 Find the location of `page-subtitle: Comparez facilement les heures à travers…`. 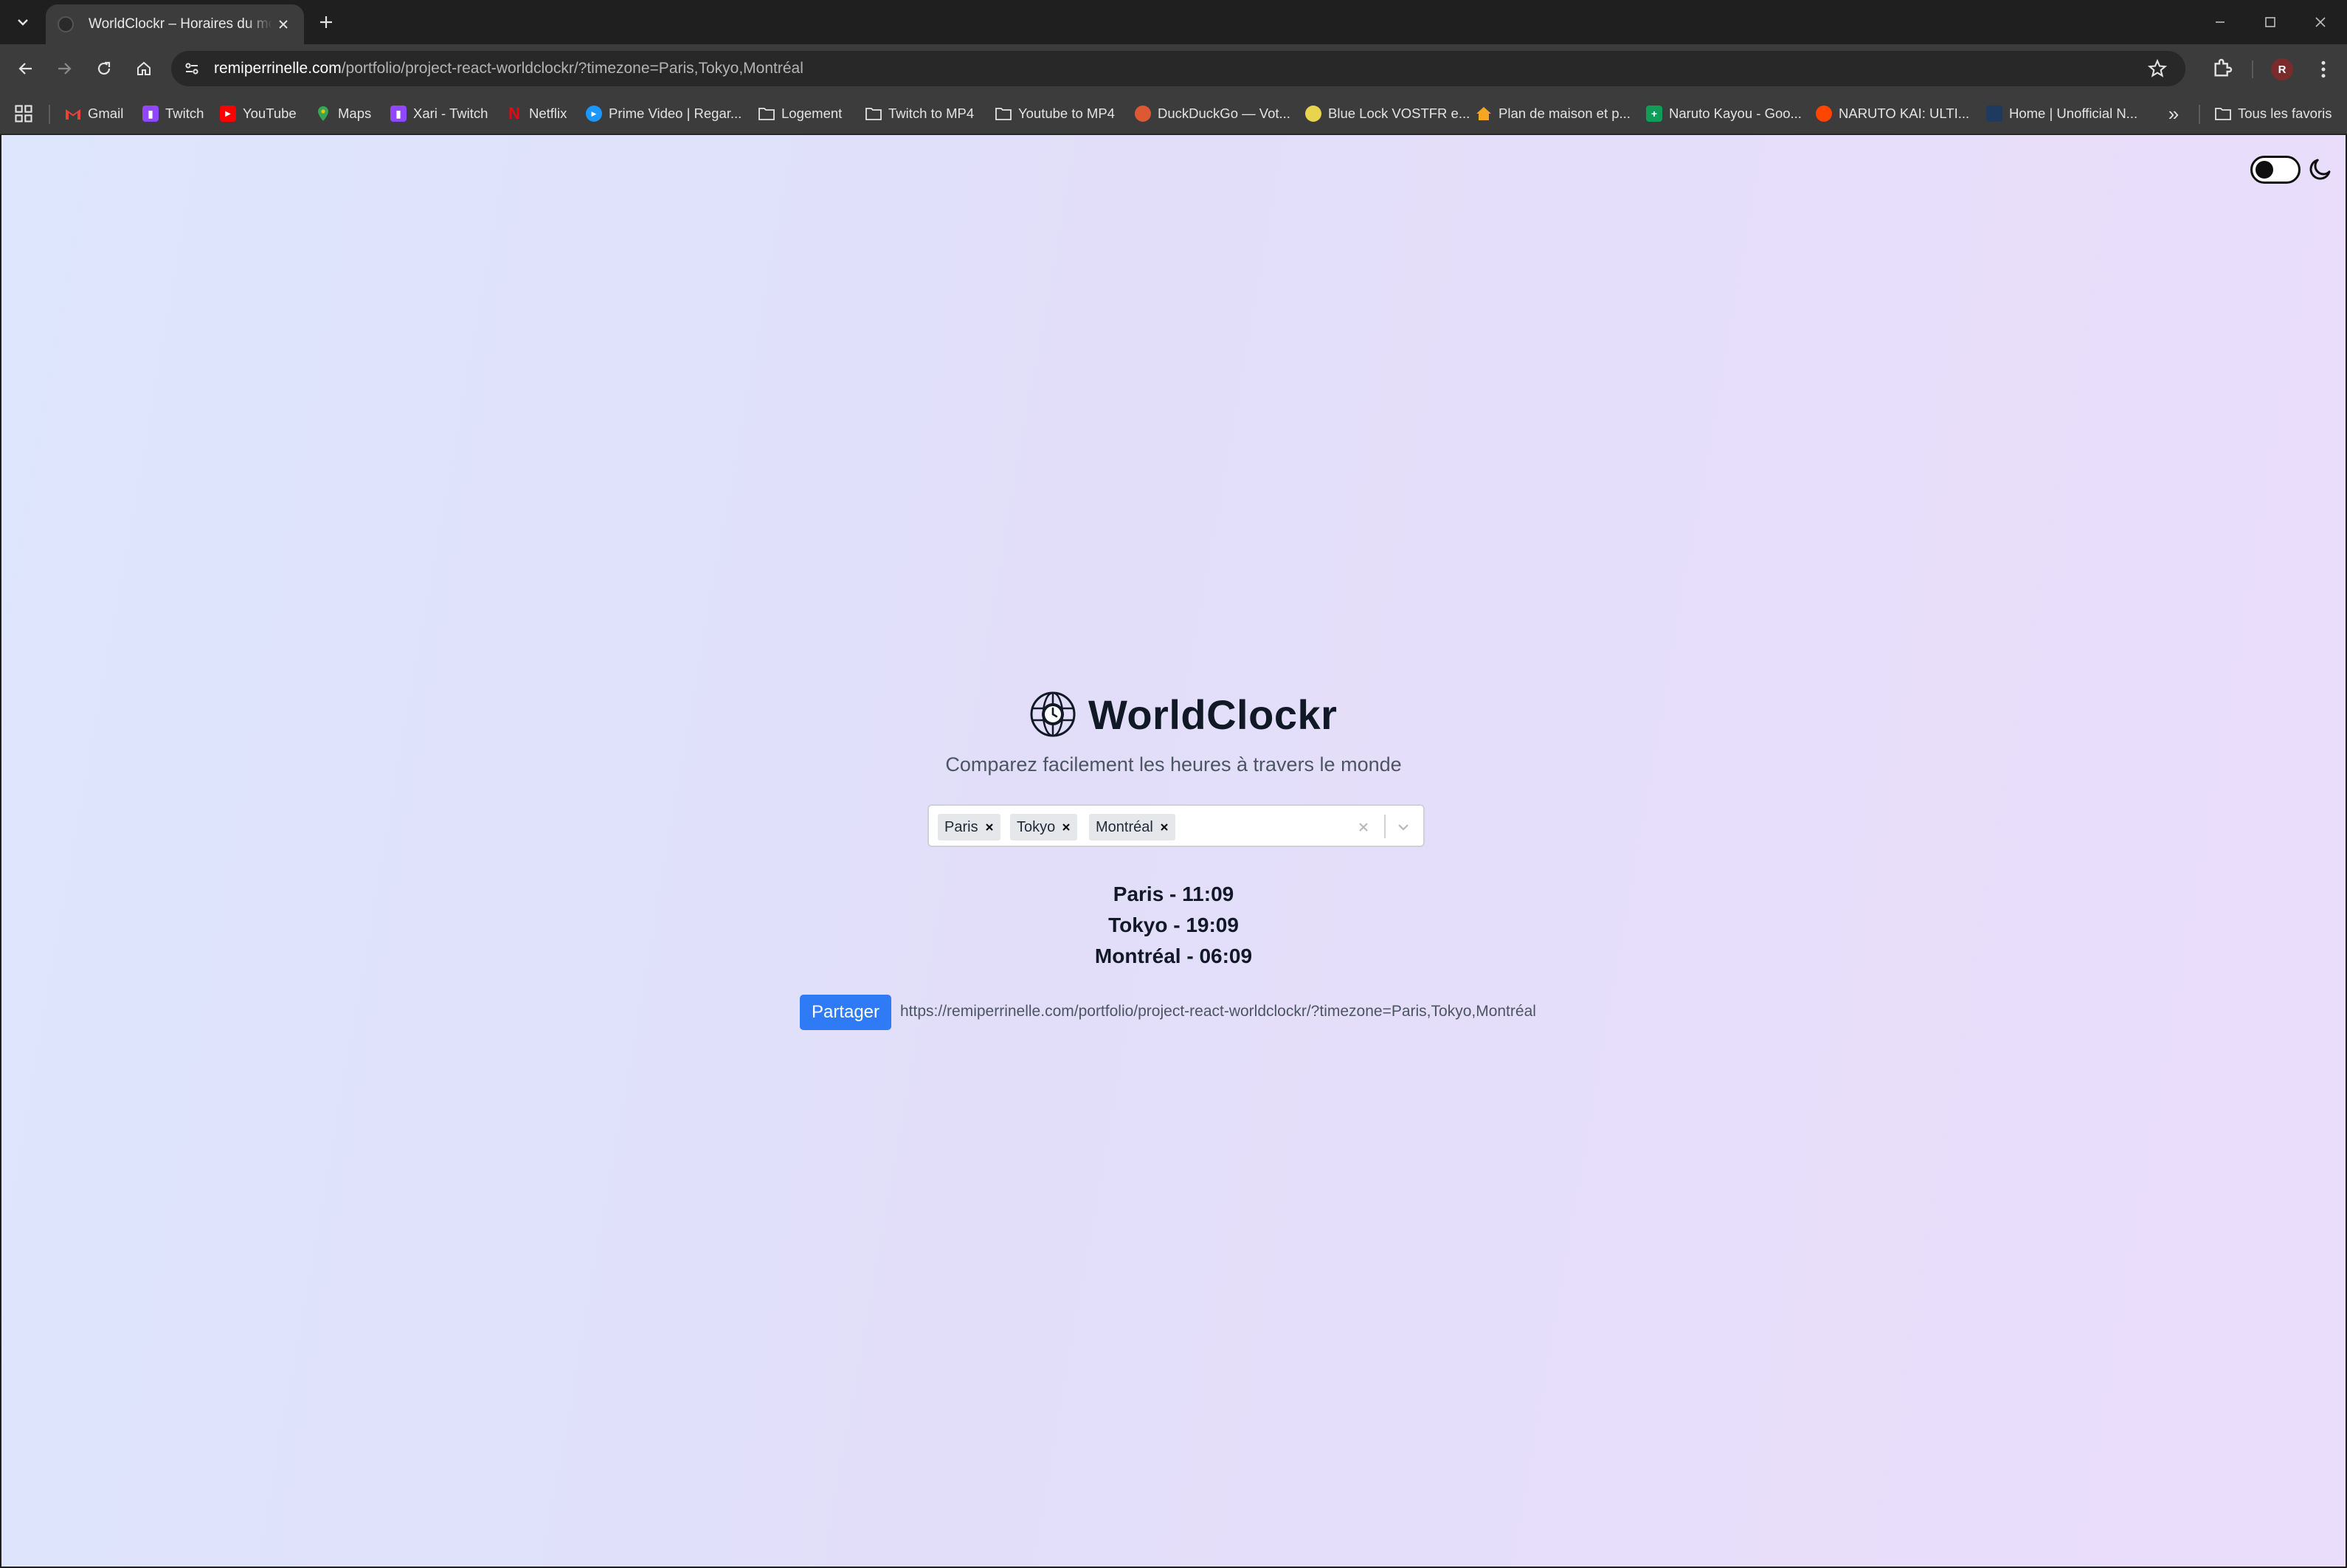

page-subtitle: Comparez facilement les heures à travers… is located at coordinates (1173, 764).